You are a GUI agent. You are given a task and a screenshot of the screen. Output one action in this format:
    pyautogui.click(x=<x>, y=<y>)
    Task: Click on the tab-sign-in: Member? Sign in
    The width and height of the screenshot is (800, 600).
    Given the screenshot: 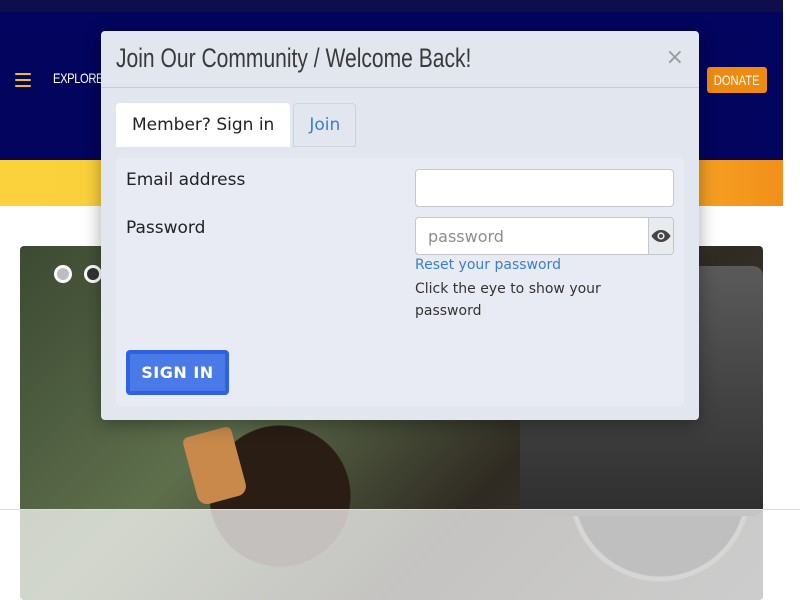 What is the action you would take?
    pyautogui.click(x=203, y=125)
    